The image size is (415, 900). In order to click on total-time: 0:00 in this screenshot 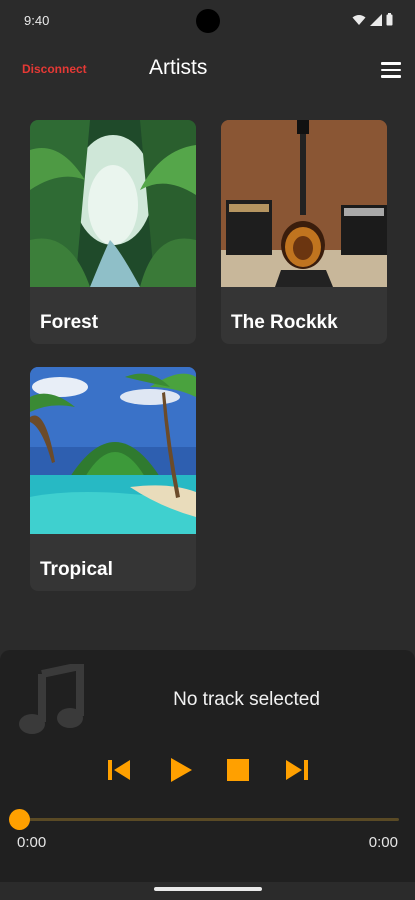, I will do `click(383, 842)`.